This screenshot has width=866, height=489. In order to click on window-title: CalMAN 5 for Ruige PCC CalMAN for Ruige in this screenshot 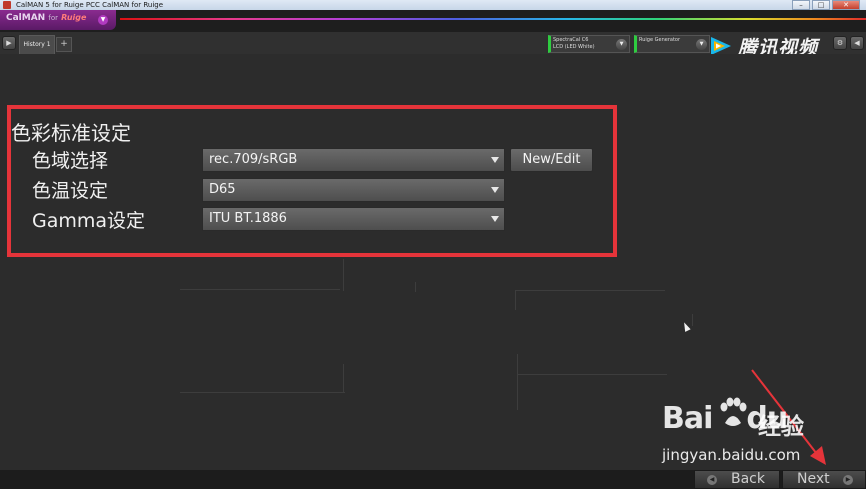, I will do `click(90, 5)`.